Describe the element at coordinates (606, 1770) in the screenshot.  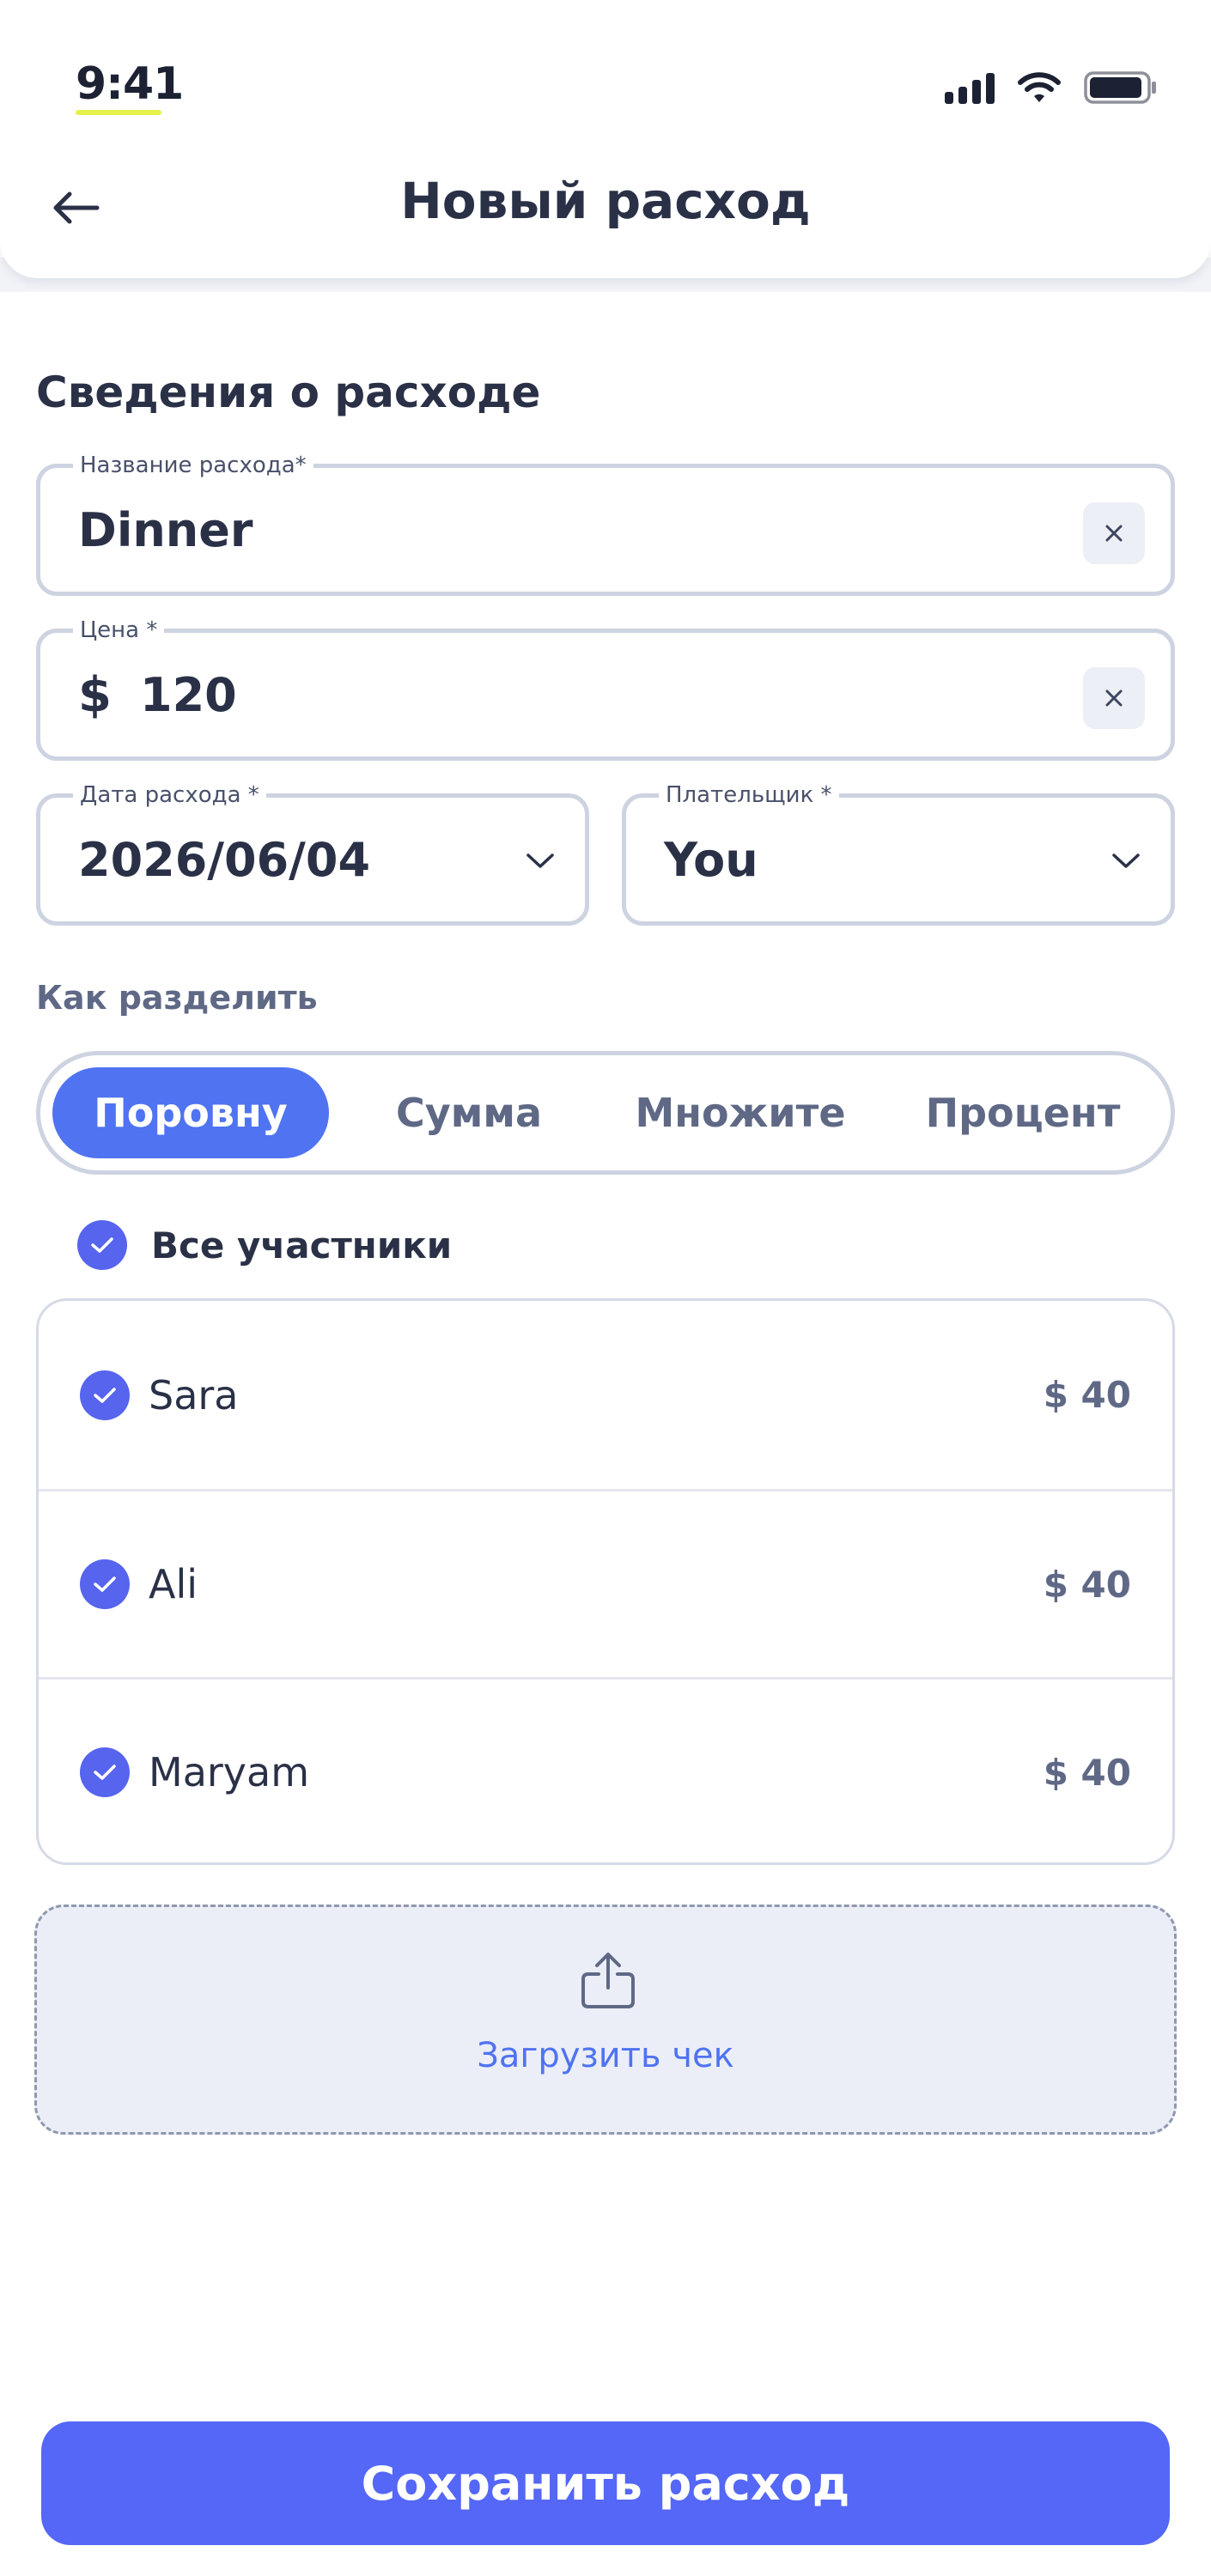
I see `participant-row-maryam: Maryam $ 40` at that location.